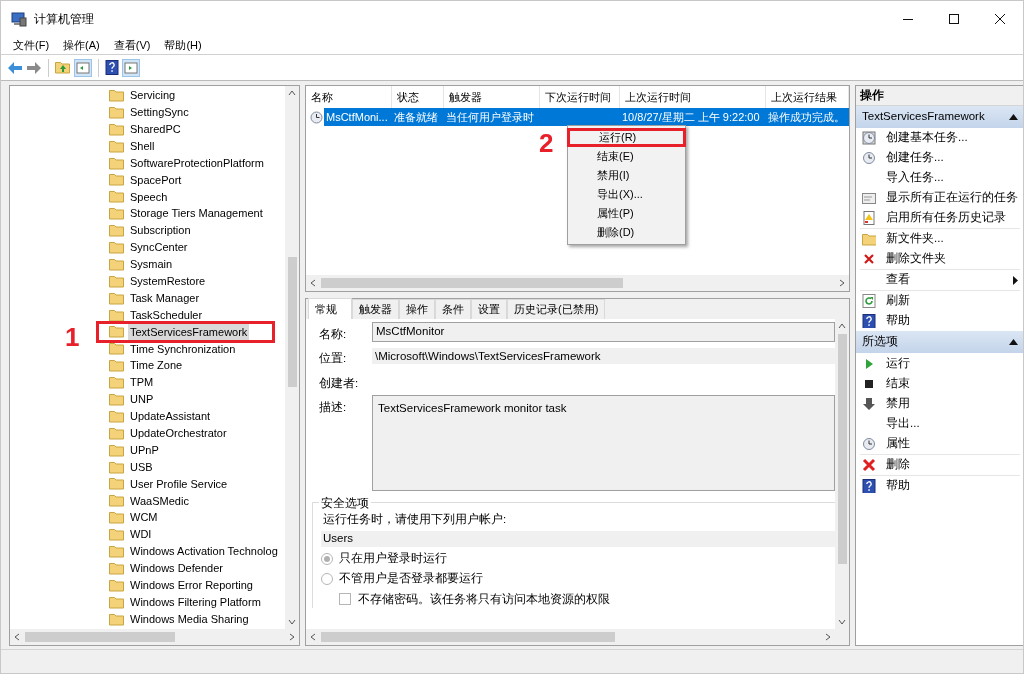 Image resolution: width=1024 pixels, height=674 pixels. Describe the element at coordinates (586, 117) in the screenshot. I see `task-row: MsCtfMoni... 准备就绪 当任何用户登录时 10/8/27/星期二 上午 9:22:00 操作成功完成。` at that location.